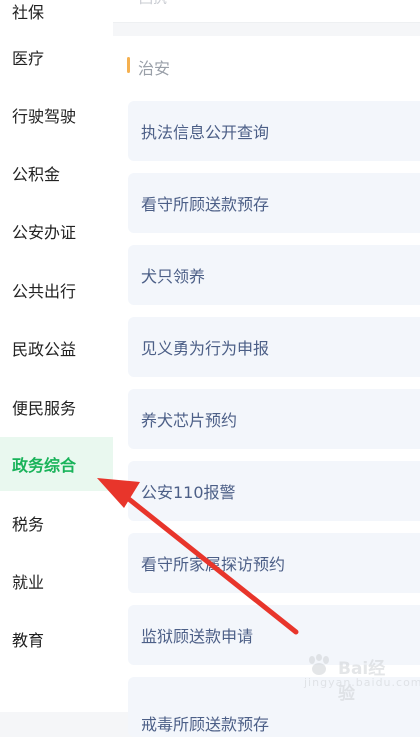  Describe the element at coordinates (274, 491) in the screenshot. I see `service-police-110: 公安110报警` at that location.